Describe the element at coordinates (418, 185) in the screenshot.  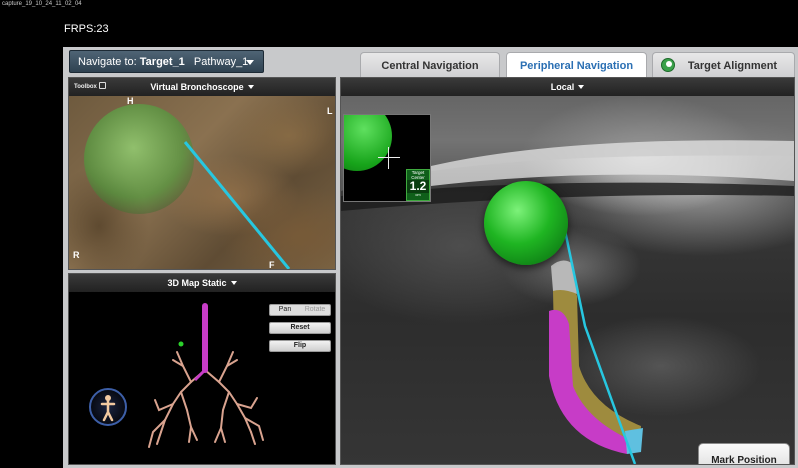
I see `target-distance-badge: Target Center 1.2 cm` at that location.